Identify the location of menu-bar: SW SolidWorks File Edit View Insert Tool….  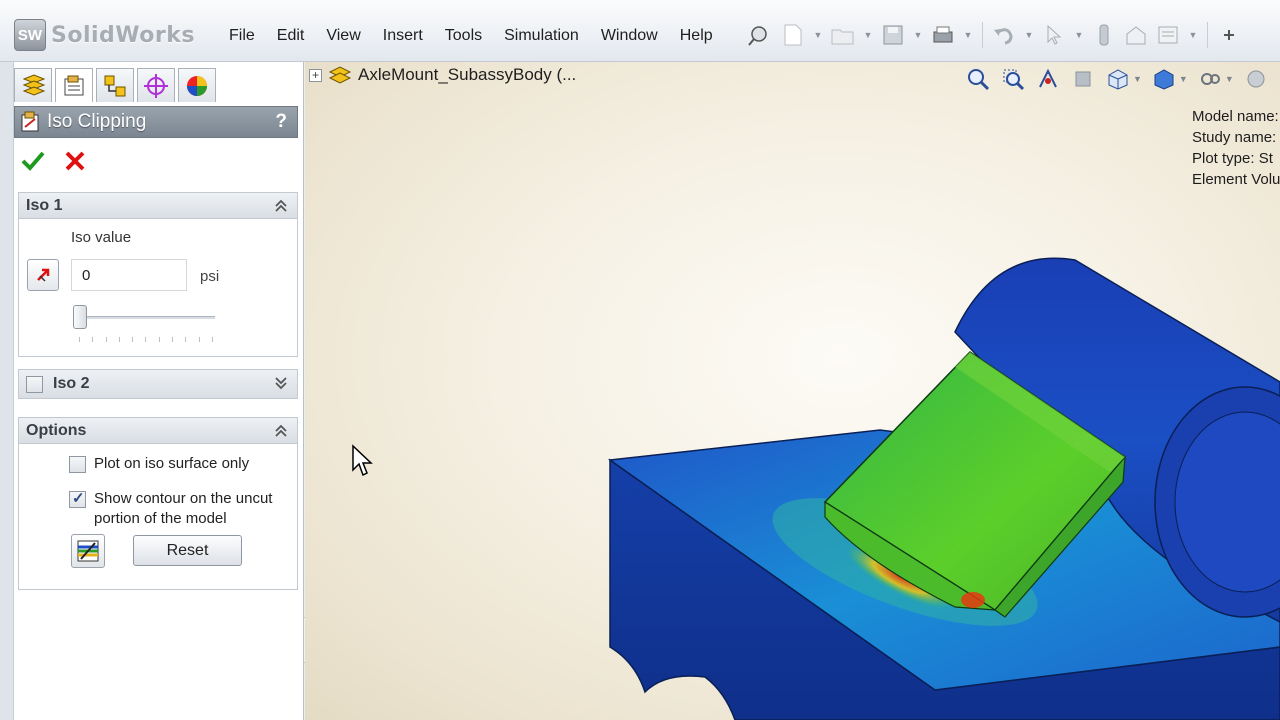
(640, 31).